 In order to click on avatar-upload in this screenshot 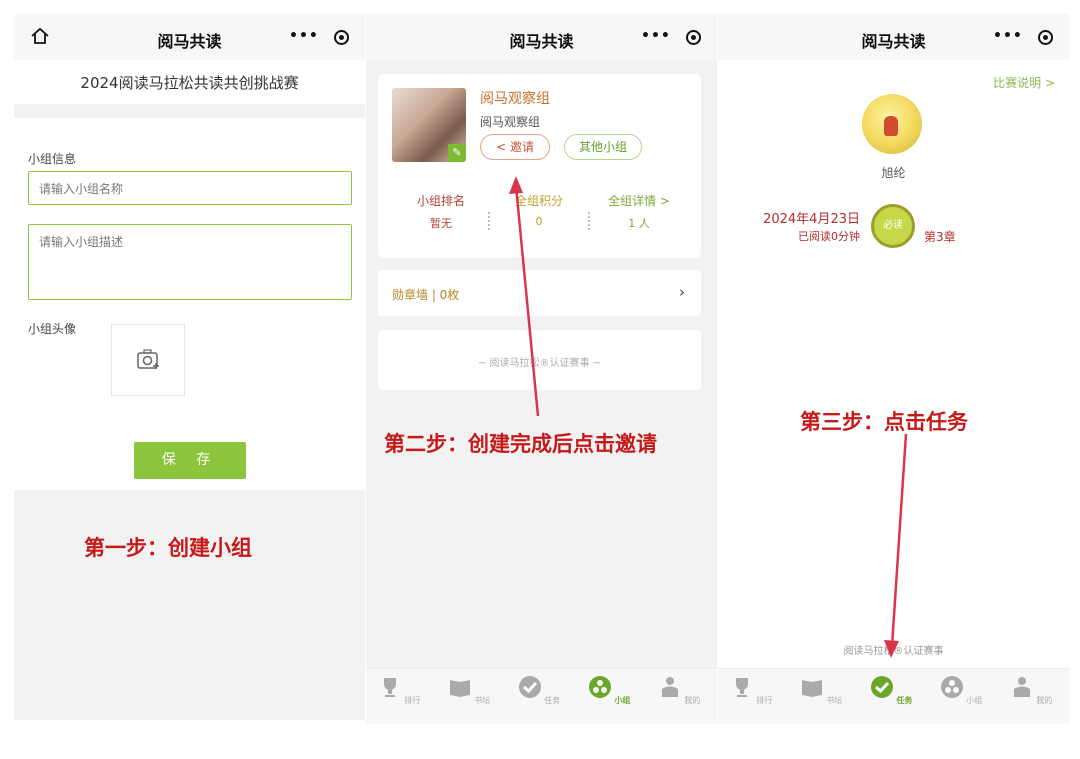, I will do `click(148, 360)`.